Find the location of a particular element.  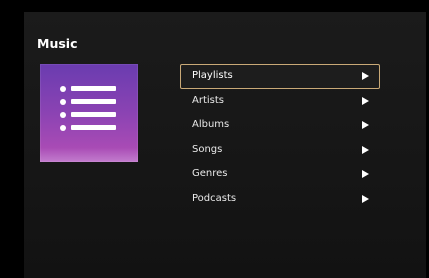

playlist-art is located at coordinates (89, 113).